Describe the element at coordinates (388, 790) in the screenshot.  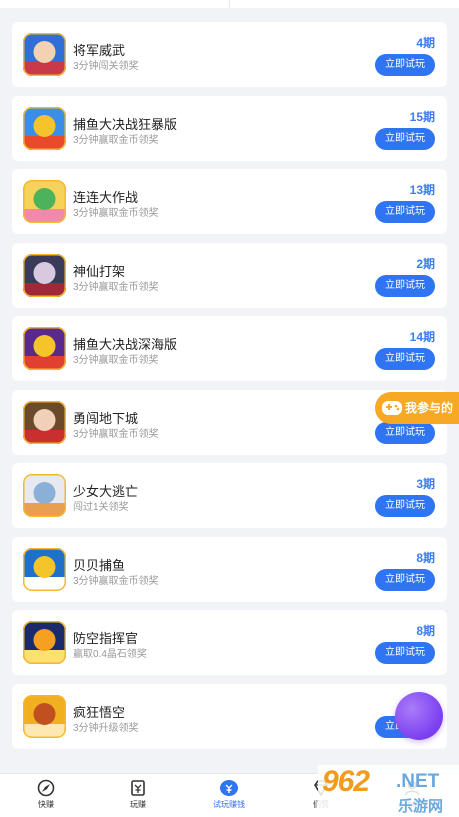
I see `site-watermark: 962 .NET 乐游网` at that location.